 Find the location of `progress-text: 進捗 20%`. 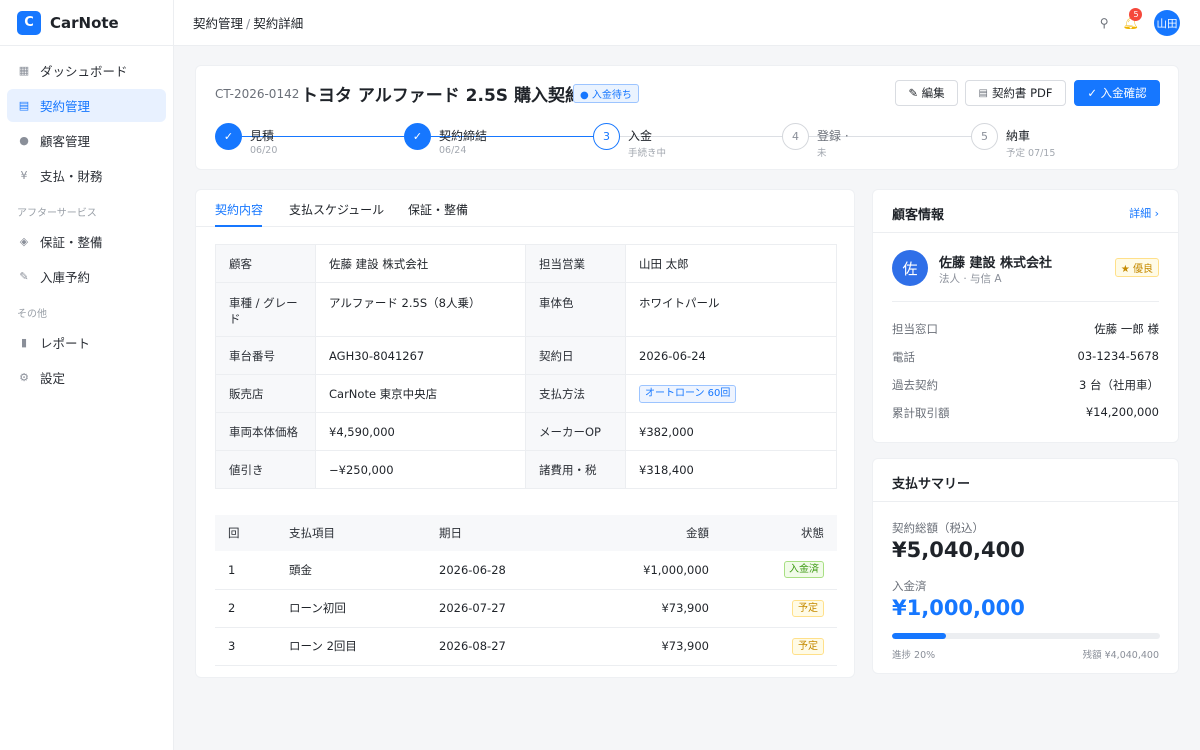

progress-text: 進捗 20% is located at coordinates (914, 655).